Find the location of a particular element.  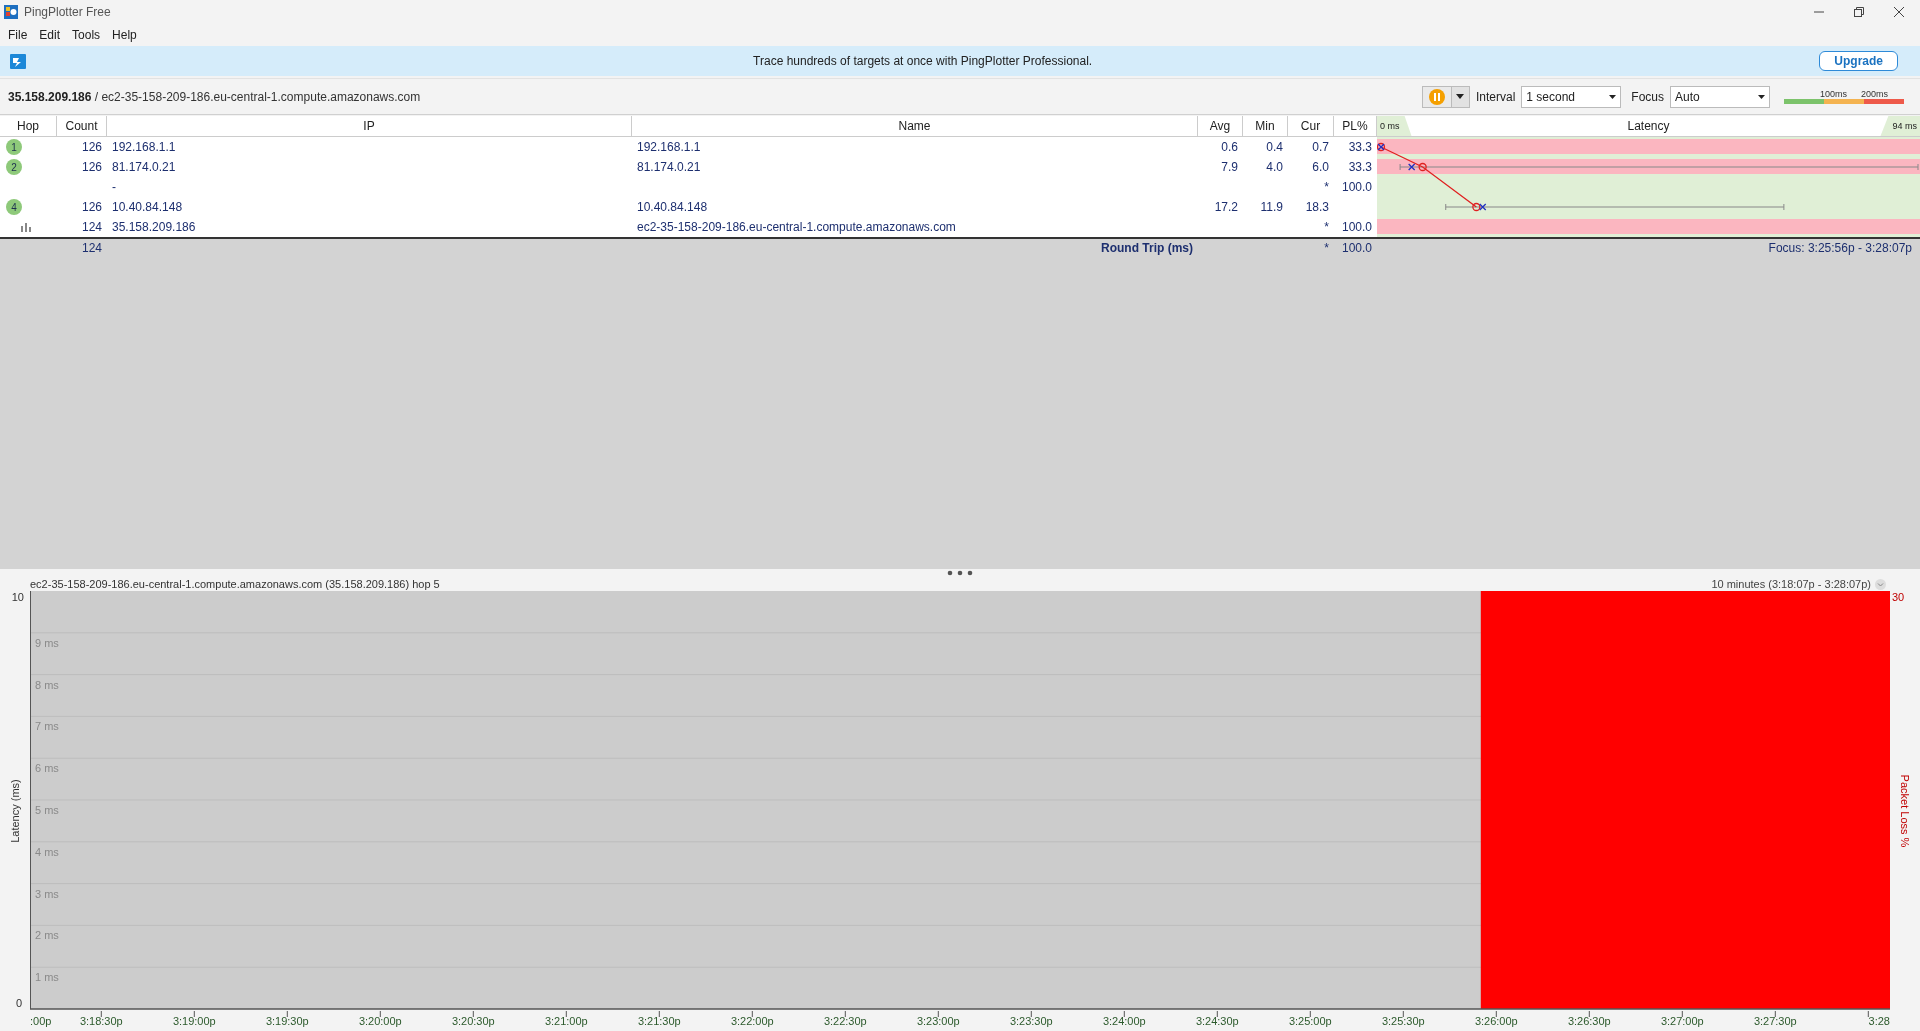

y-axis-max-label: 10 is located at coordinates (17, 597).